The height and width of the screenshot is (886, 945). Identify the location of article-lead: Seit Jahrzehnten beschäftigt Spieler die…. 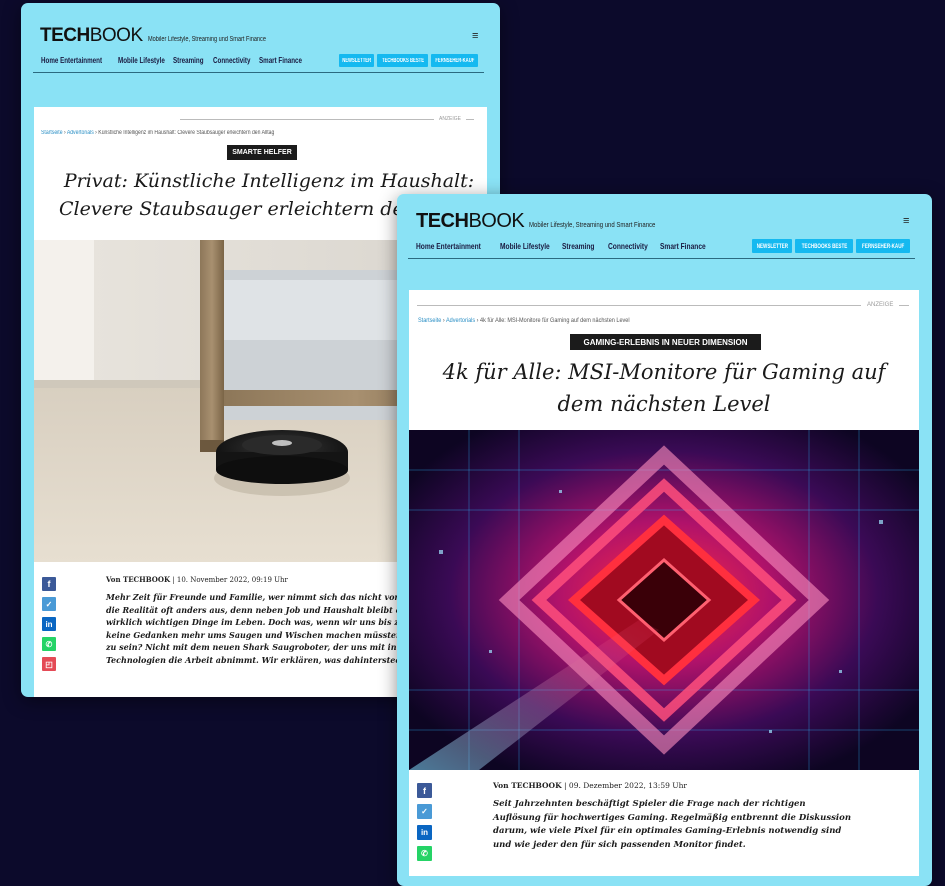
(672, 824).